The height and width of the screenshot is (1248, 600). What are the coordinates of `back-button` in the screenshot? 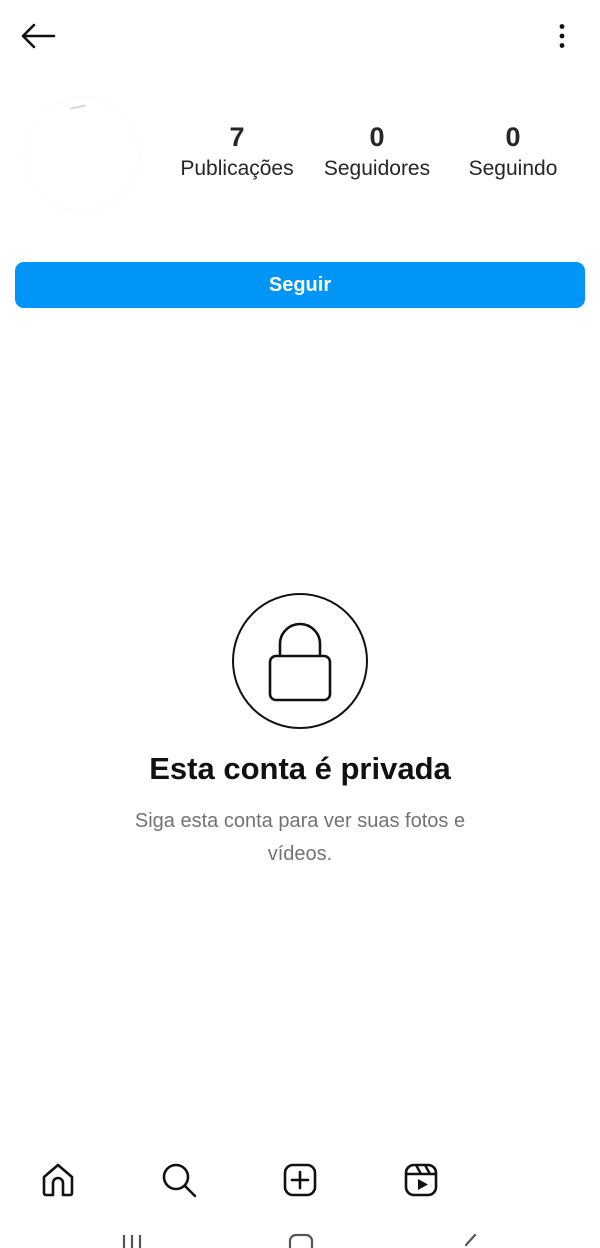 It's located at (38, 36).